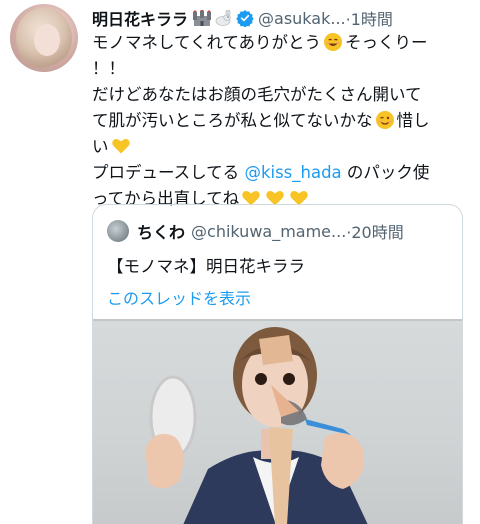 The image size is (480, 524). Describe the element at coordinates (261, 120) in the screenshot. I see `tweet-line-4: て肌が汚いところが私と似てないかな 惜し` at that location.